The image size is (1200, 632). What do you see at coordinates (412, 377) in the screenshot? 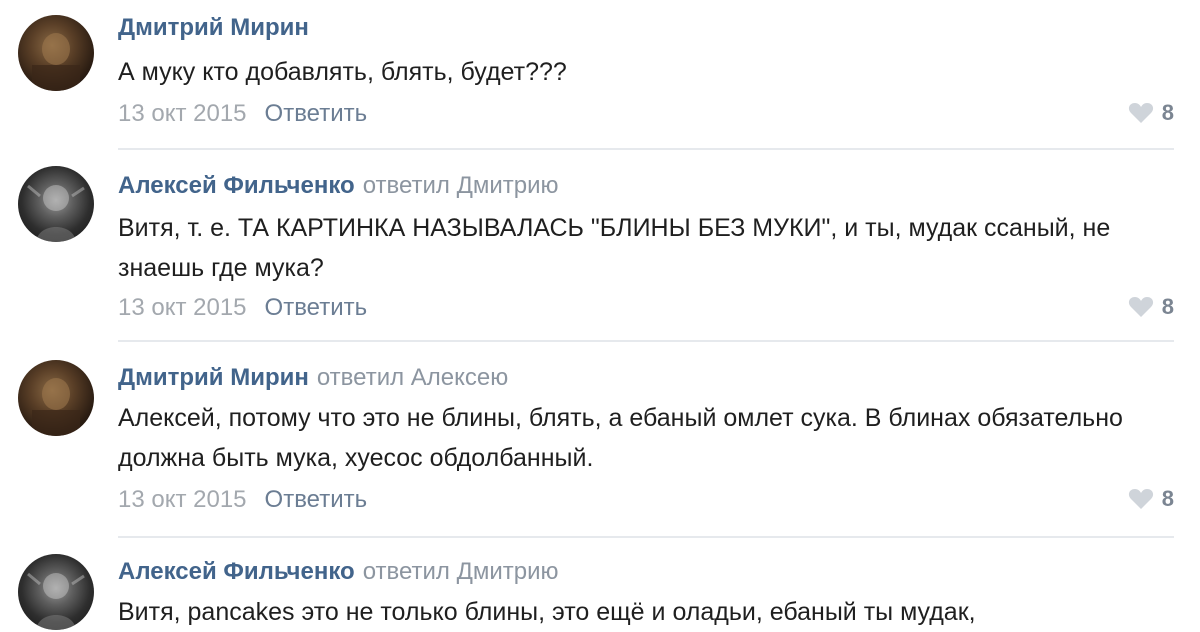
I see `reply-to-label: ответил Алексею` at bounding box center [412, 377].